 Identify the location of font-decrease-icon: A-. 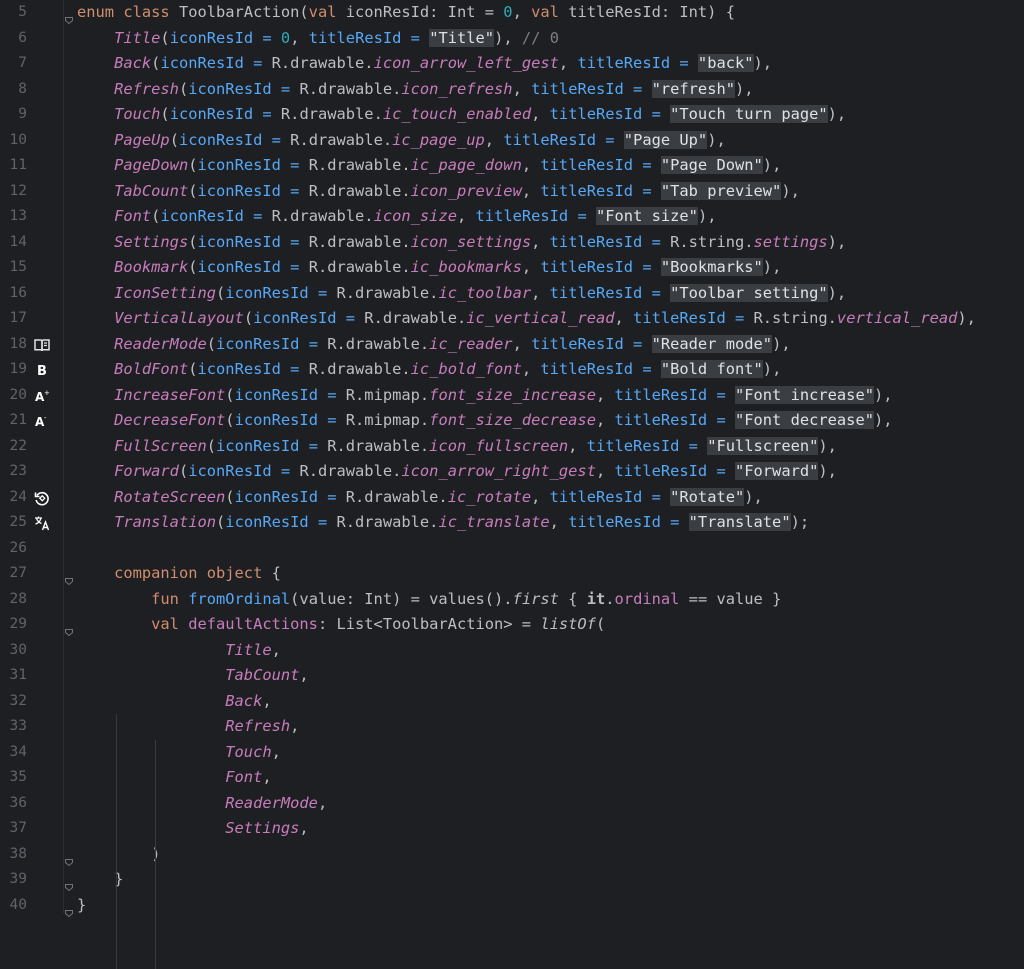
(42, 421).